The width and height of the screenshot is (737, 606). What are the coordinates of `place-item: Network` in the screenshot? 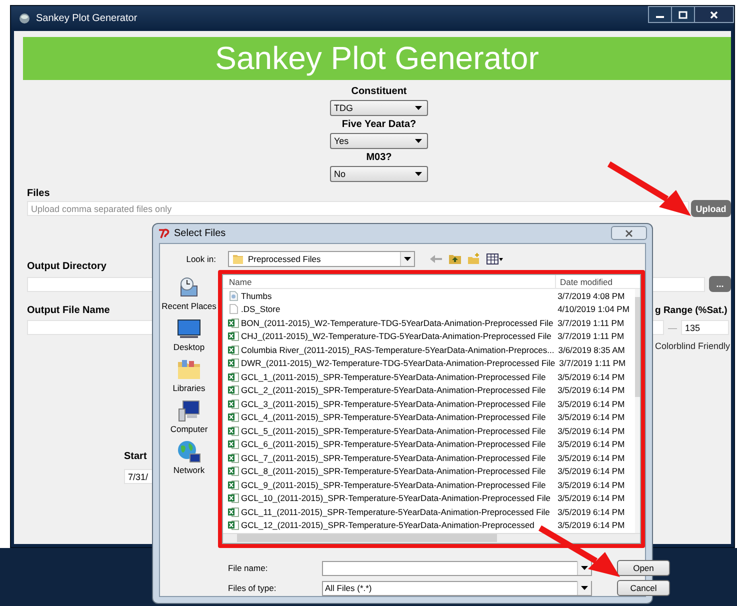 It's located at (189, 457).